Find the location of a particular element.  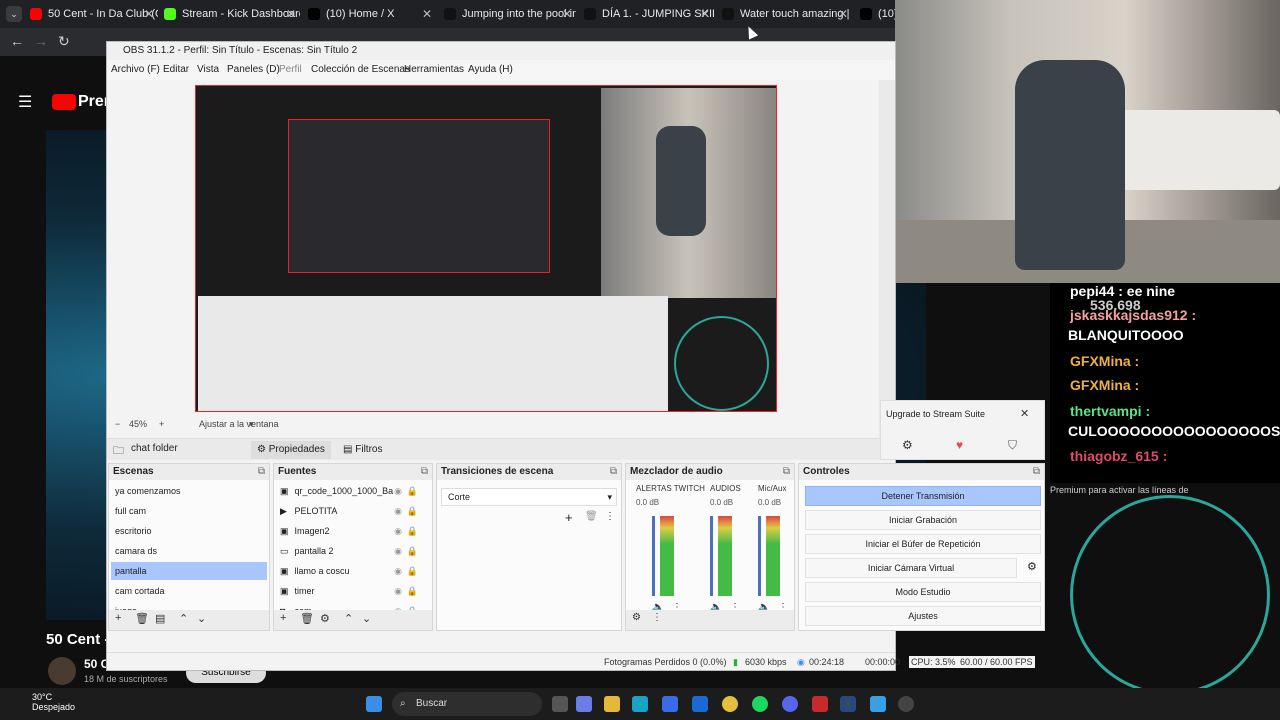

menu-perfil: Perfil is located at coordinates (290, 69).